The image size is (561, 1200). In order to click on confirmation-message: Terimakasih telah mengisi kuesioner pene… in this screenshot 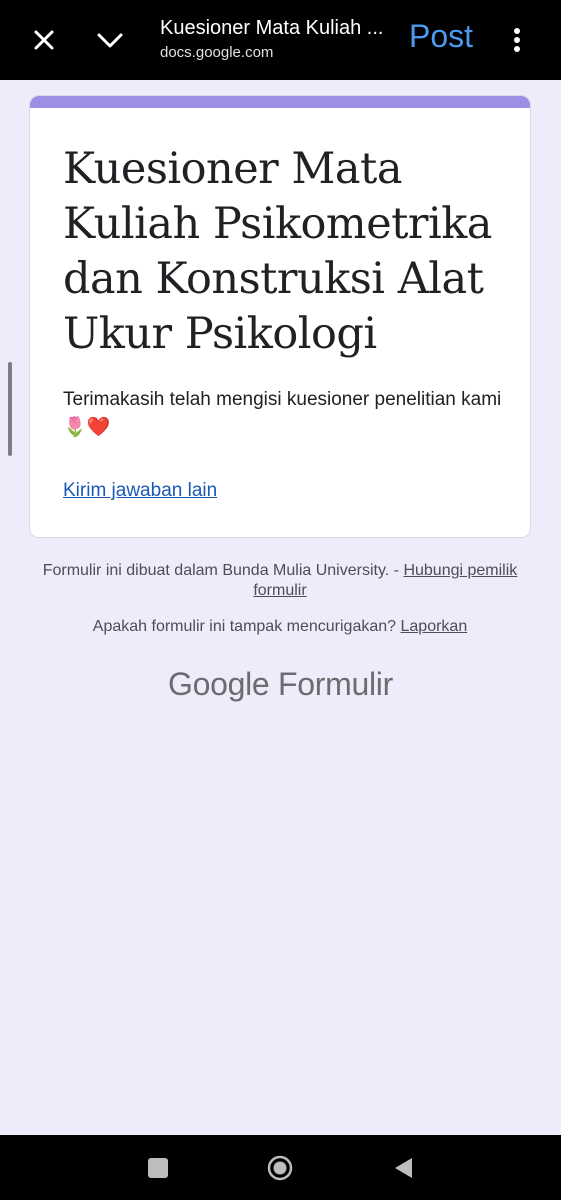, I will do `click(282, 413)`.